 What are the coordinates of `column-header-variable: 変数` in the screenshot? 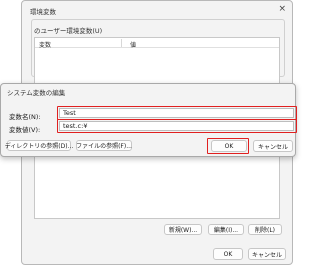 It's located at (45, 44).